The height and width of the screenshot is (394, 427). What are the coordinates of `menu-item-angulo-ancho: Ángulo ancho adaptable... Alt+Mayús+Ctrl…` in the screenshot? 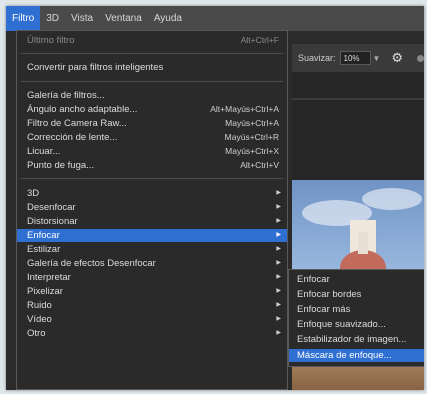 It's located at (152, 109).